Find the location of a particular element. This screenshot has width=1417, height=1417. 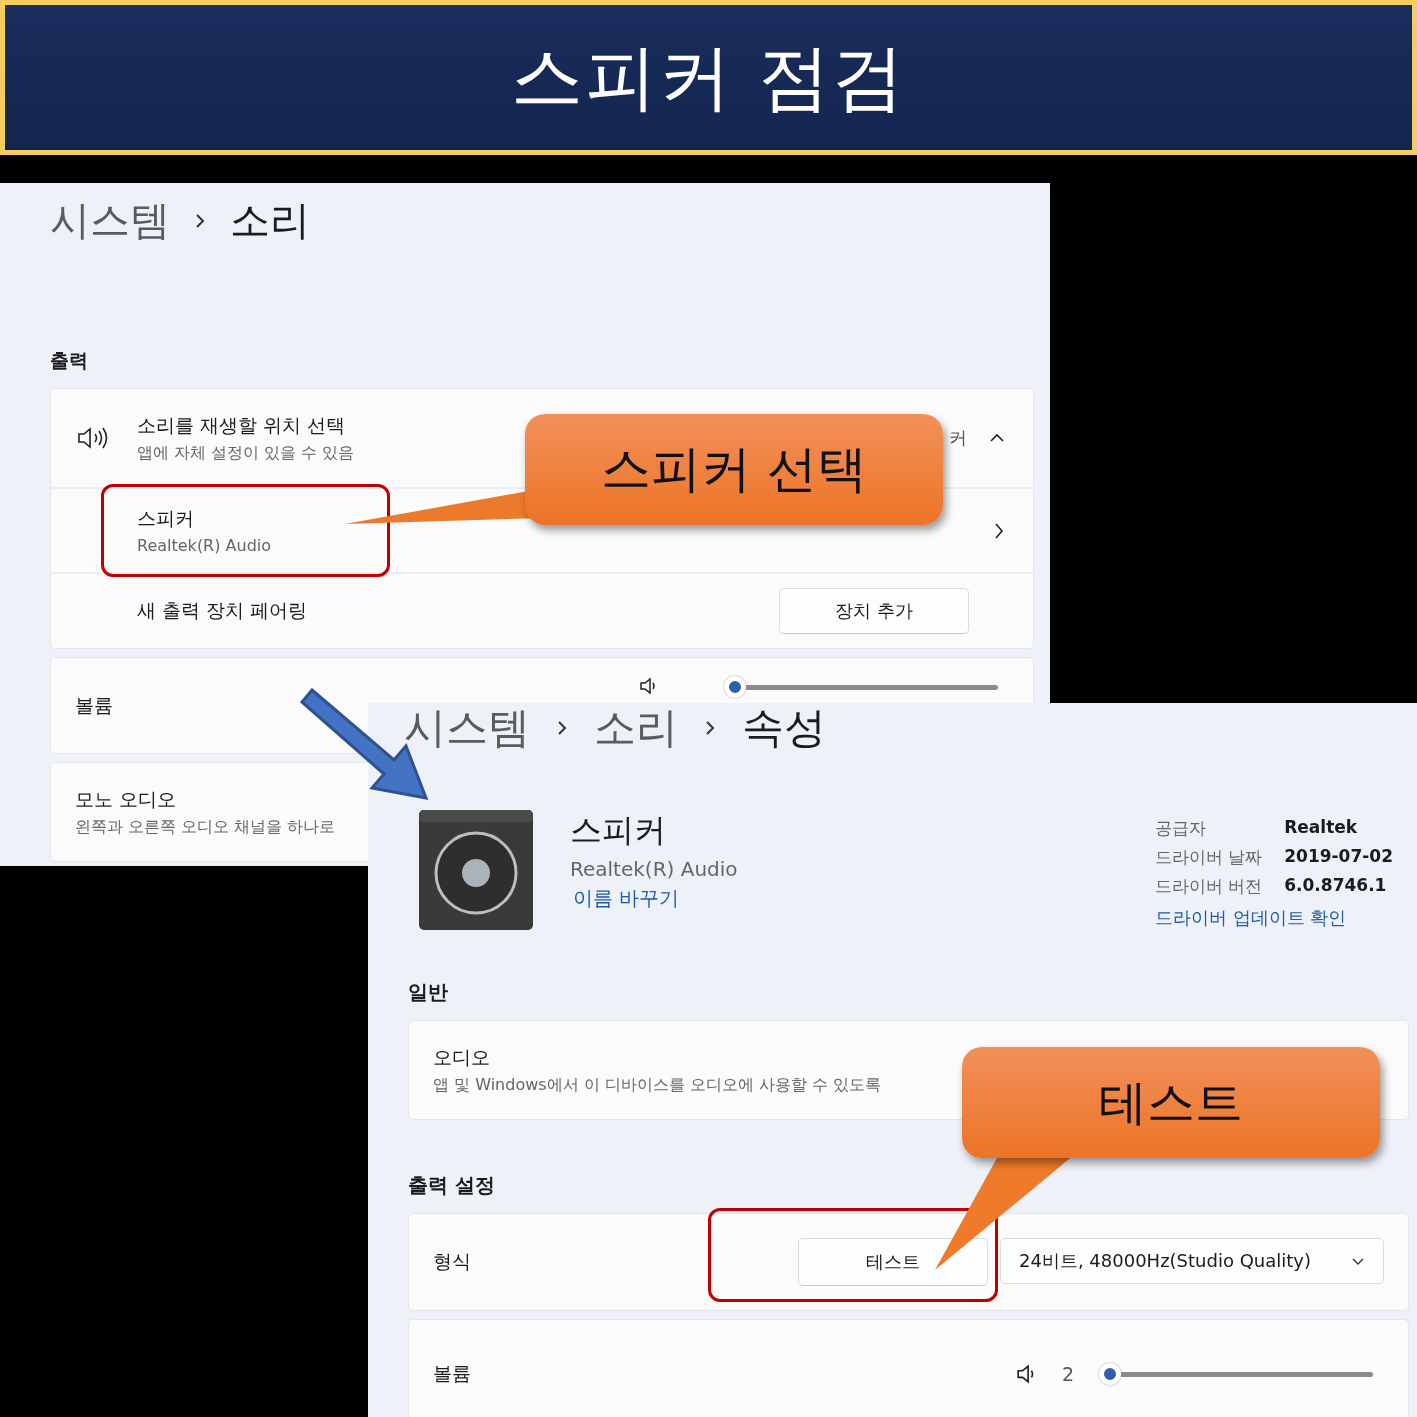

driver-update-link: 드라이버 업데이트 확인 is located at coordinates (1273, 918).